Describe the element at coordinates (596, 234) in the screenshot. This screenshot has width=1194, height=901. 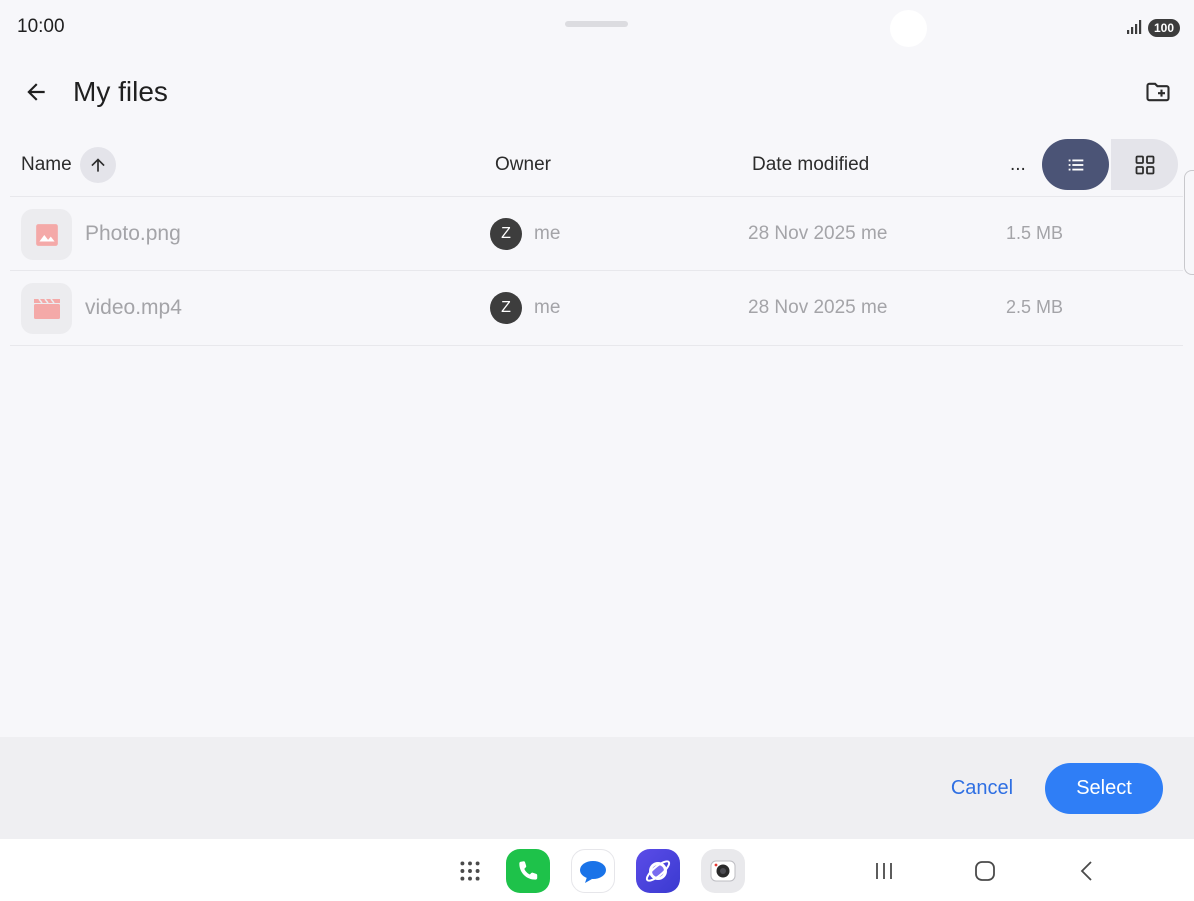
I see `file-row-photo: Photo.png Z me 28 Nov 2025 me 1.5 MB` at that location.